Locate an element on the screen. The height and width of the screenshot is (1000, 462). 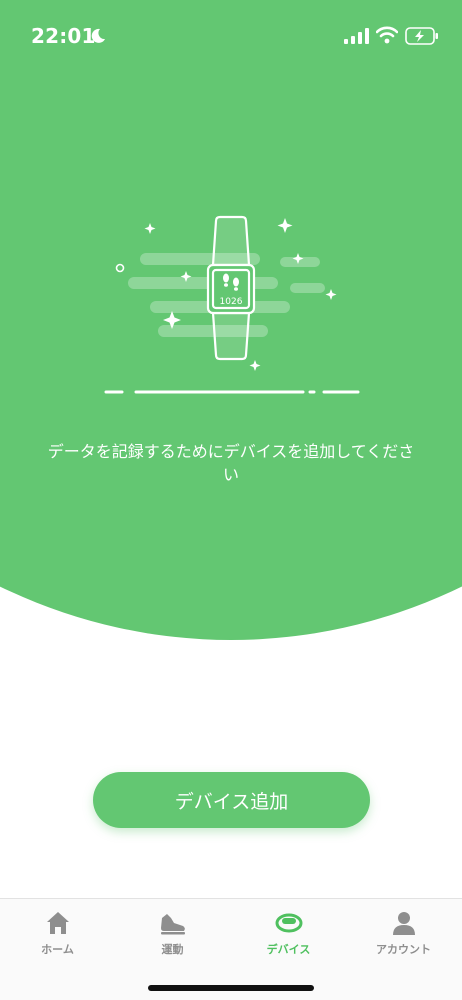
tab-device-label: デバイス is located at coordinates (288, 949).